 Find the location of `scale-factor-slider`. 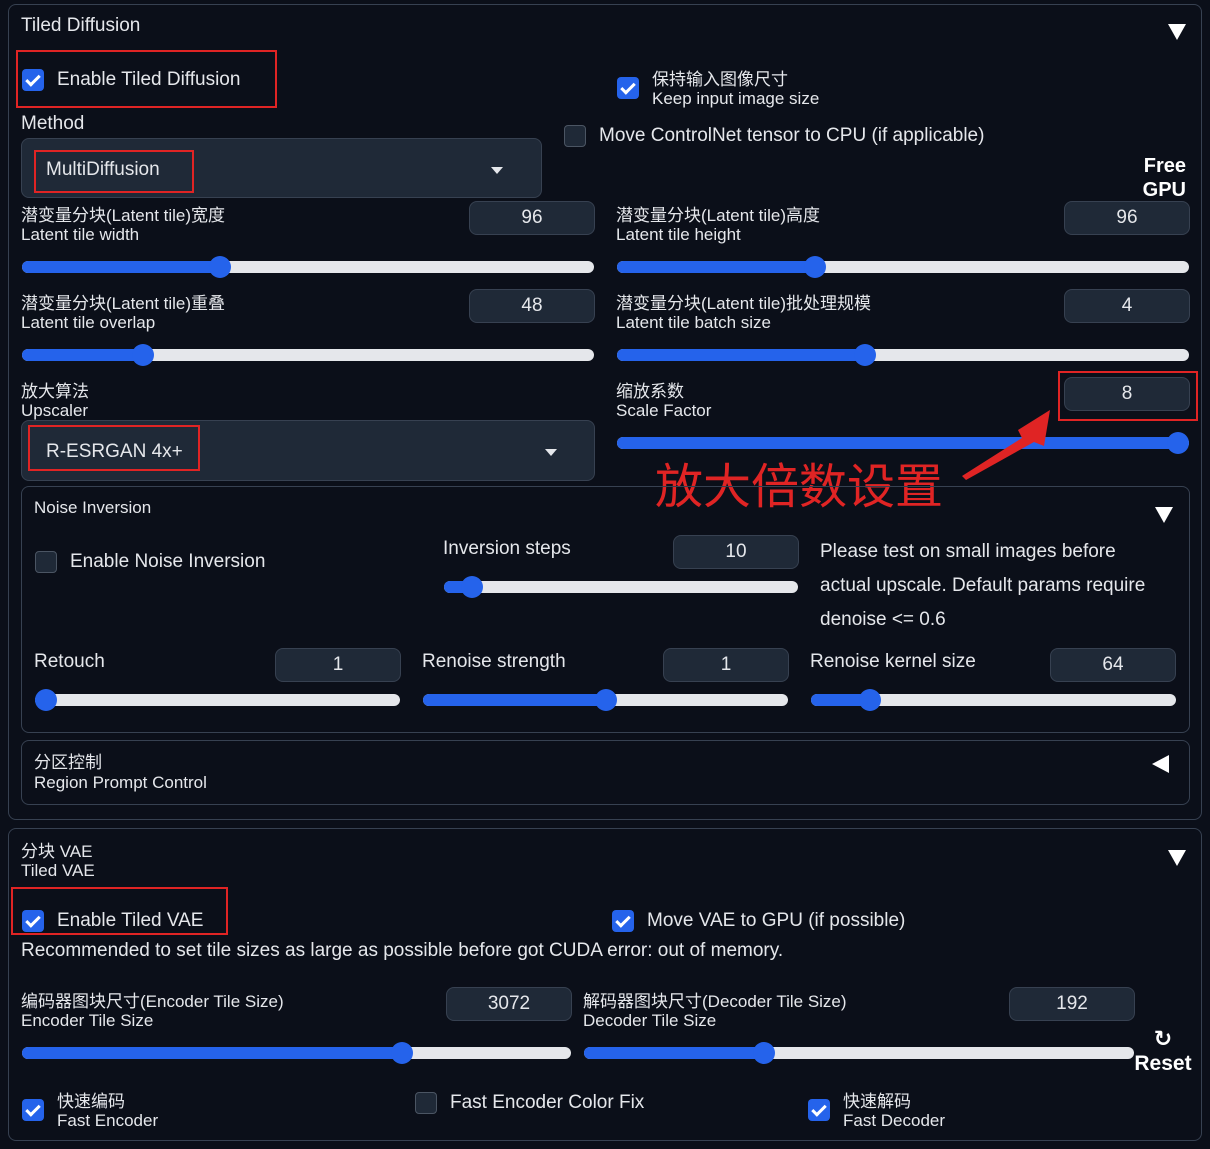

scale-factor-slider is located at coordinates (903, 443).